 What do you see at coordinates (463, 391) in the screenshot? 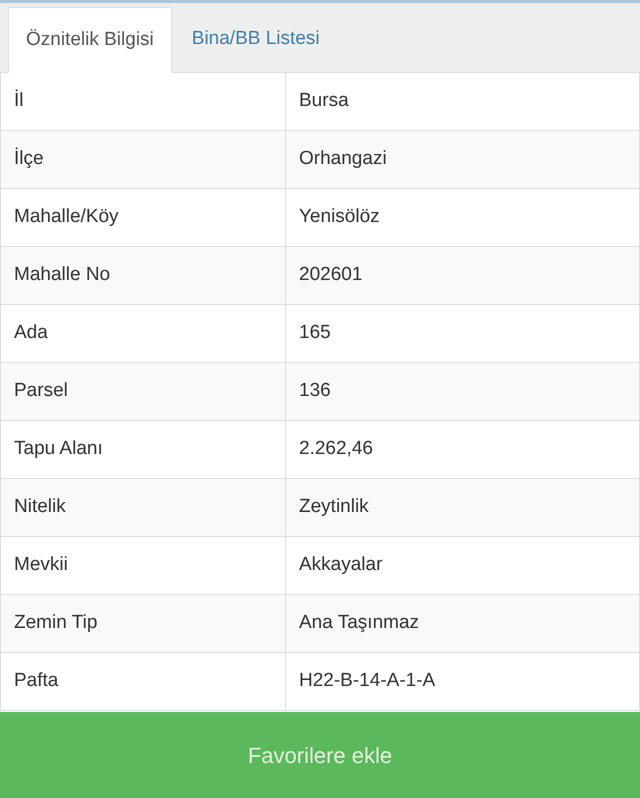
I see `table-cell: 136` at bounding box center [463, 391].